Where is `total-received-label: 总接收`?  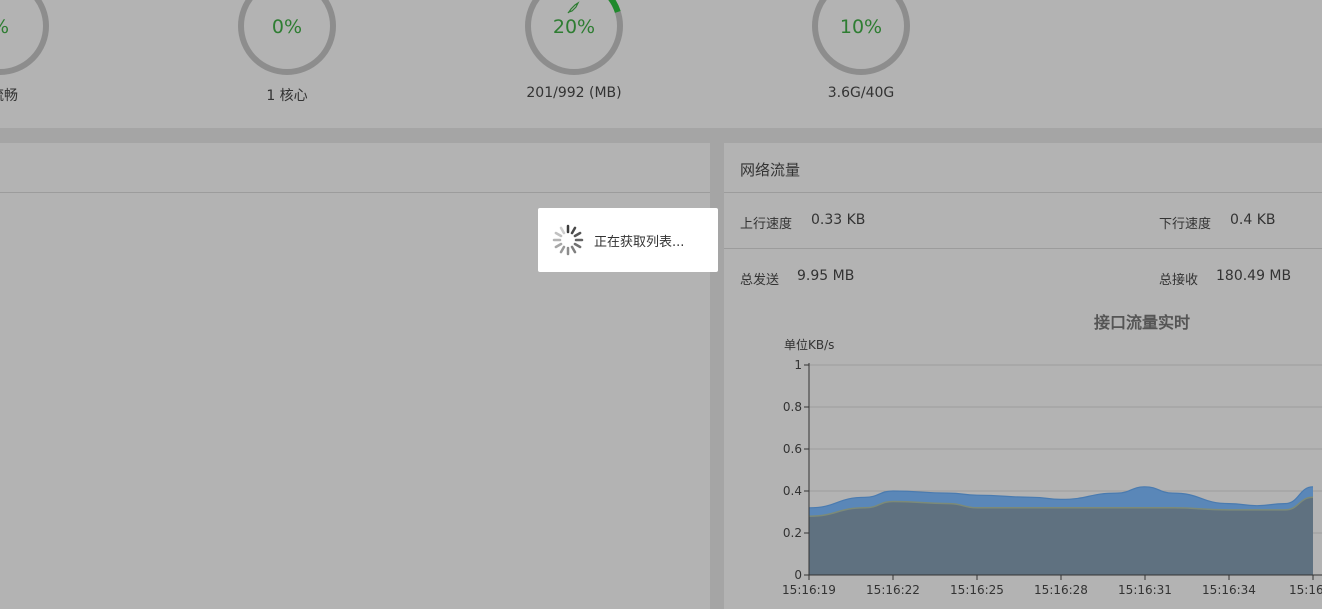 total-received-label: 总接收 is located at coordinates (1179, 280).